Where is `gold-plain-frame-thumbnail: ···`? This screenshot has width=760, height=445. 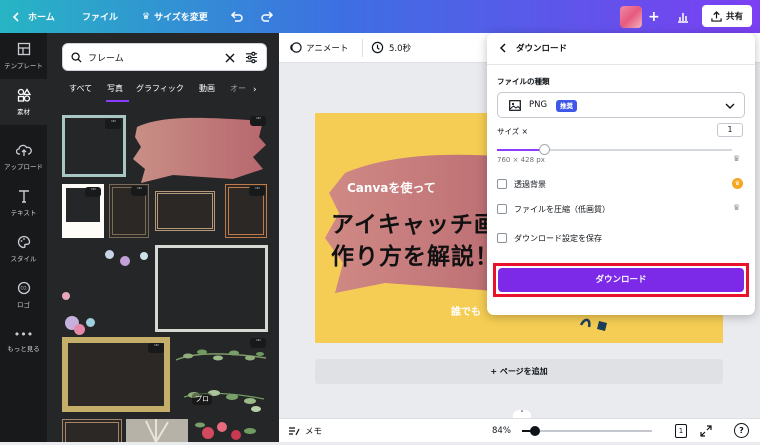 gold-plain-frame-thumbnail: ··· is located at coordinates (116, 374).